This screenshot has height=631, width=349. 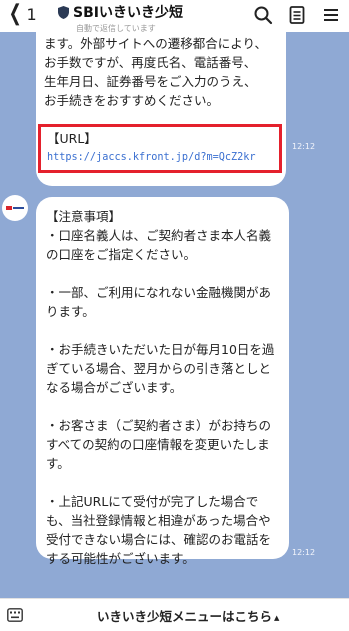 What do you see at coordinates (159, 444) in the screenshot?
I see `message-paragraph: ・お客さま（ご契約者さま）がお持ちのすべての契約の口座情報を変更いたします。` at bounding box center [159, 444].